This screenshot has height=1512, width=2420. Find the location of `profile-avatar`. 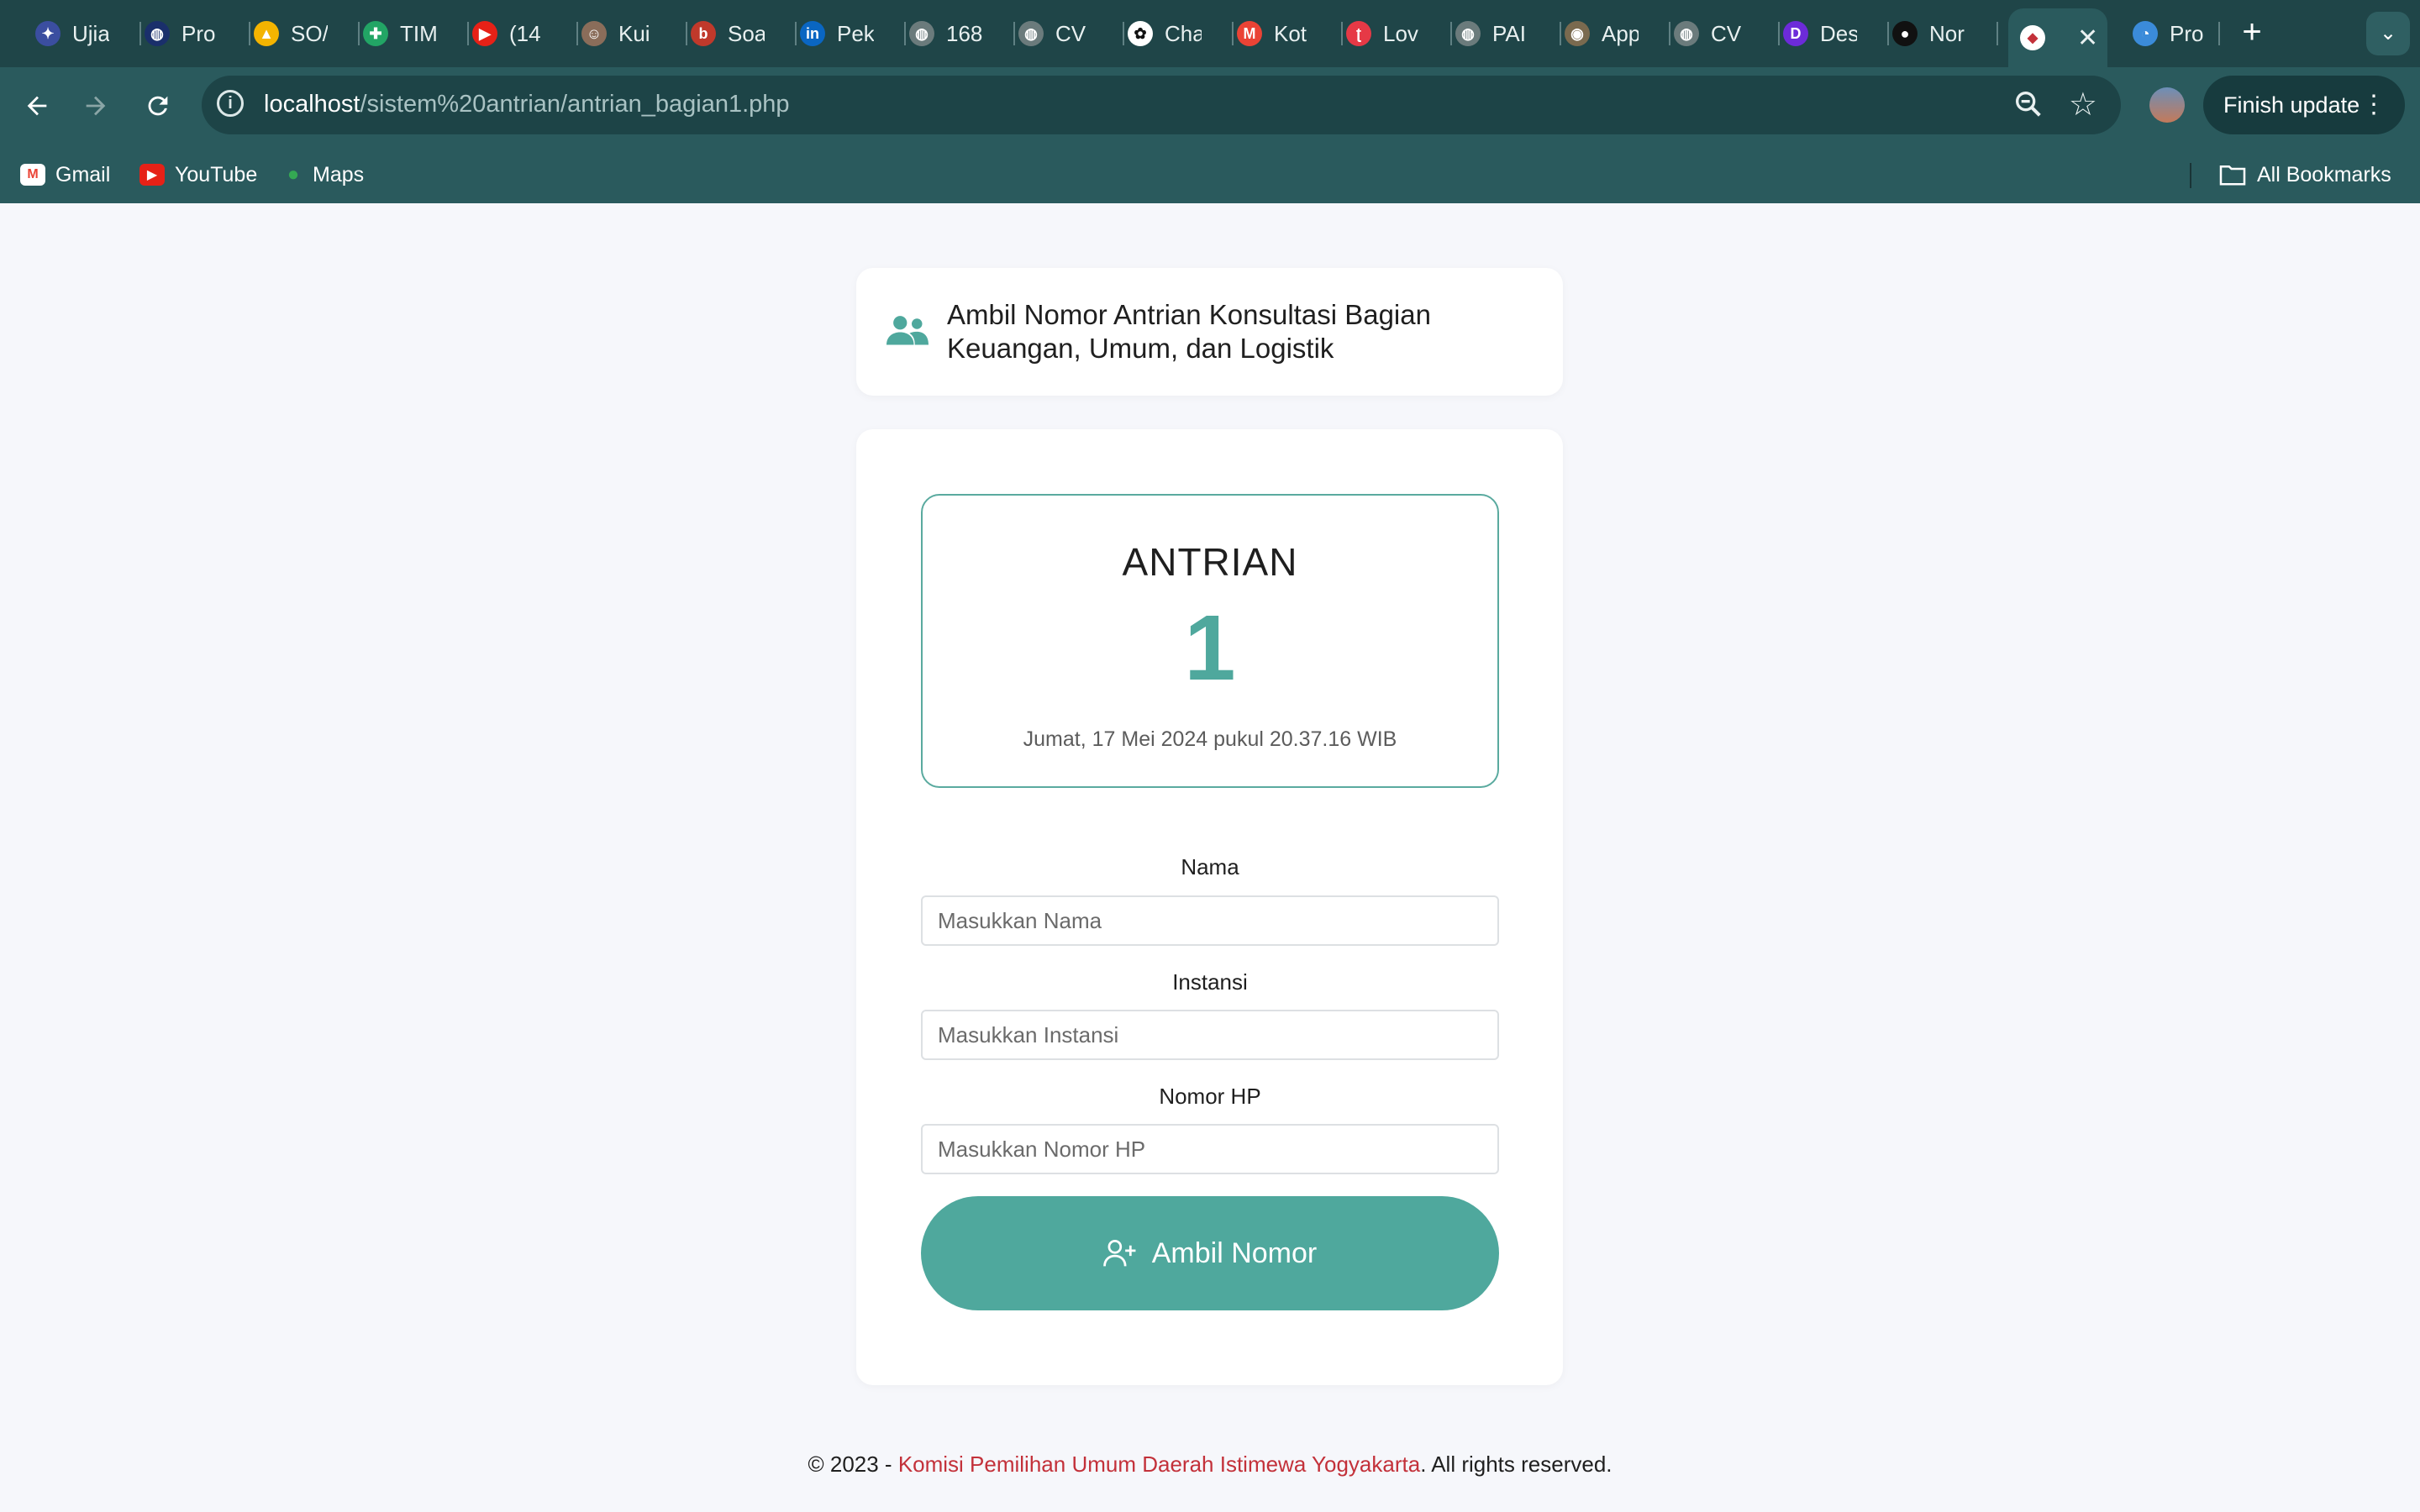

profile-avatar is located at coordinates (2167, 105).